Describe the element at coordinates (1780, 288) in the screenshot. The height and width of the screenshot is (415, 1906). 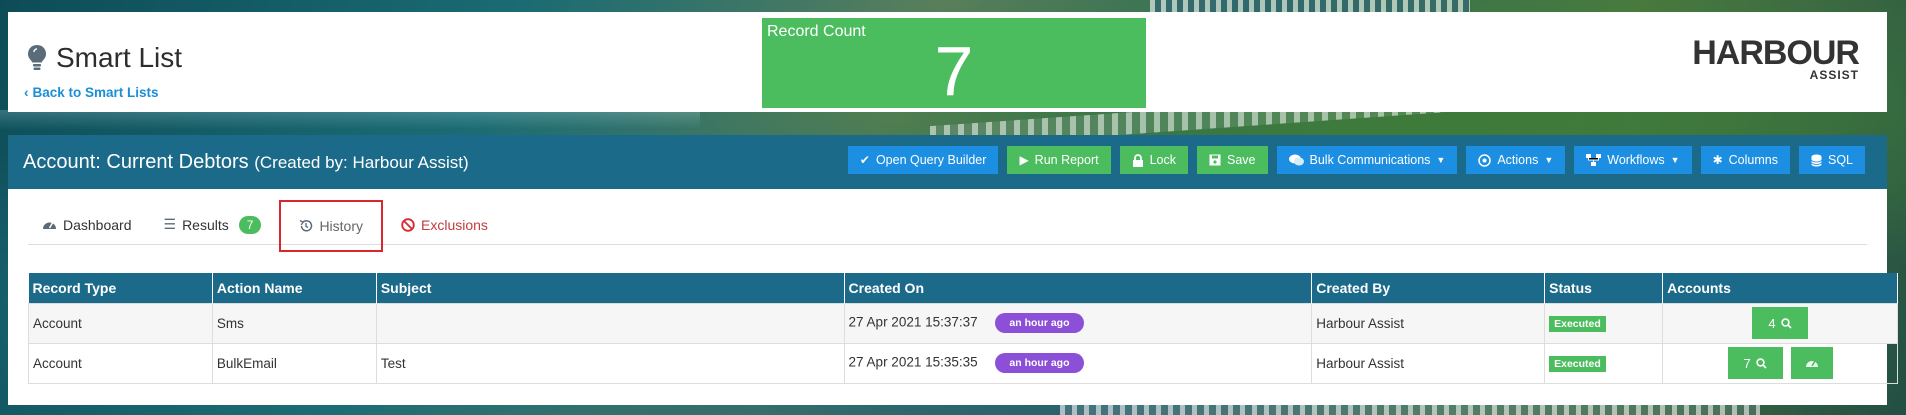
I see `column-header: Accounts` at that location.